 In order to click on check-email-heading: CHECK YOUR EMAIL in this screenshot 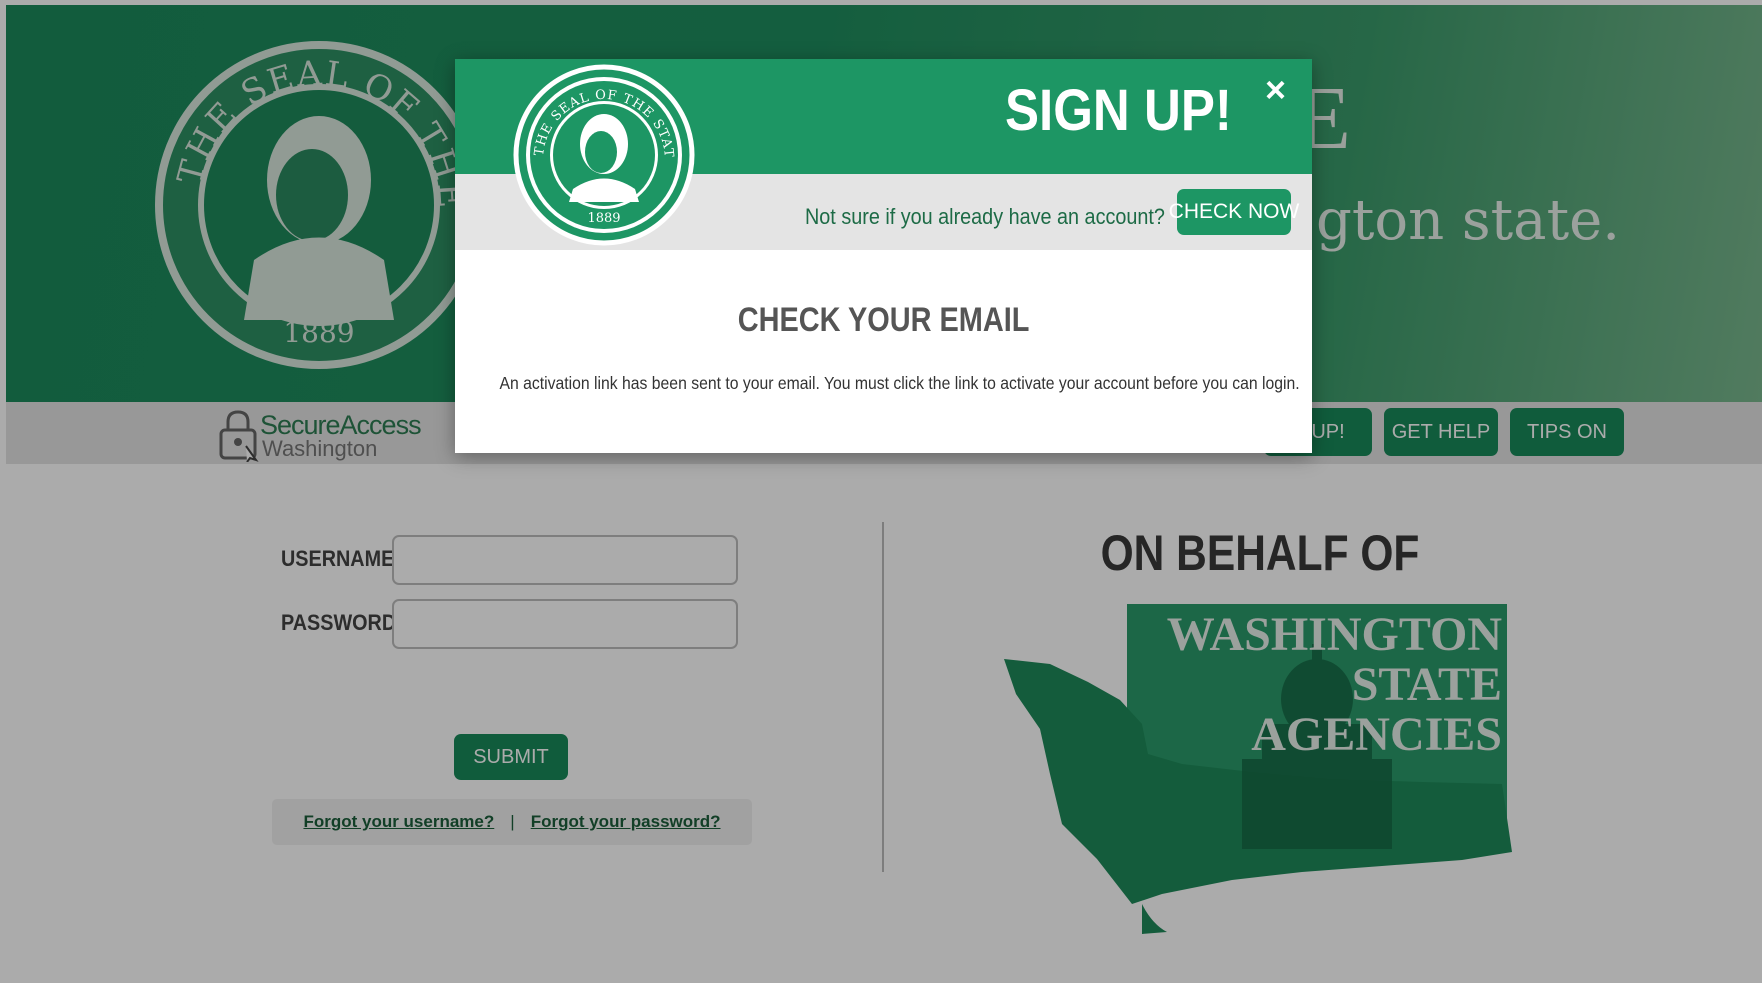, I will do `click(883, 320)`.